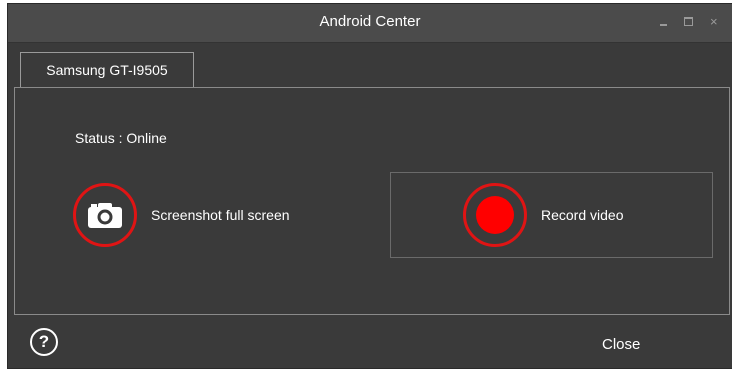 The height and width of the screenshot is (371, 732). Describe the element at coordinates (663, 20) in the screenshot. I see `minimize-button` at that location.